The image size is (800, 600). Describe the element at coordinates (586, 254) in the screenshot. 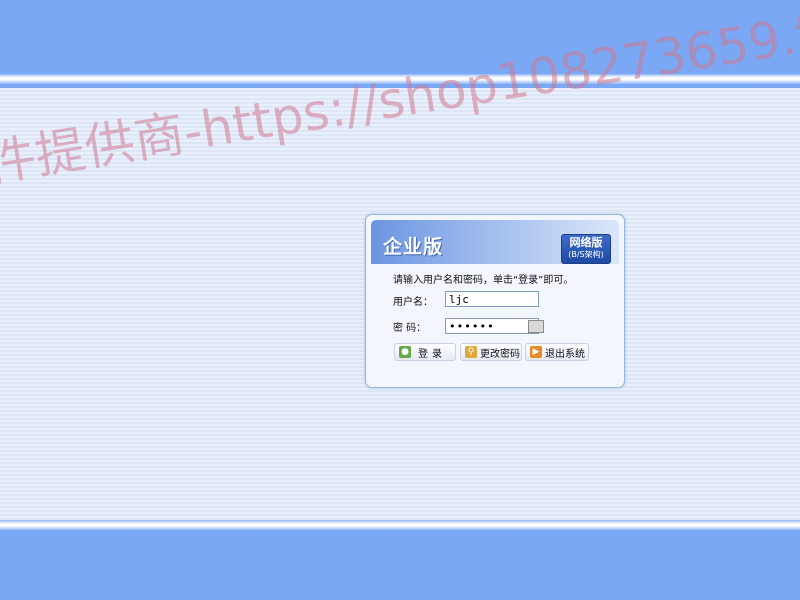

I see `badge-sub-text: (B/S架构)` at that location.